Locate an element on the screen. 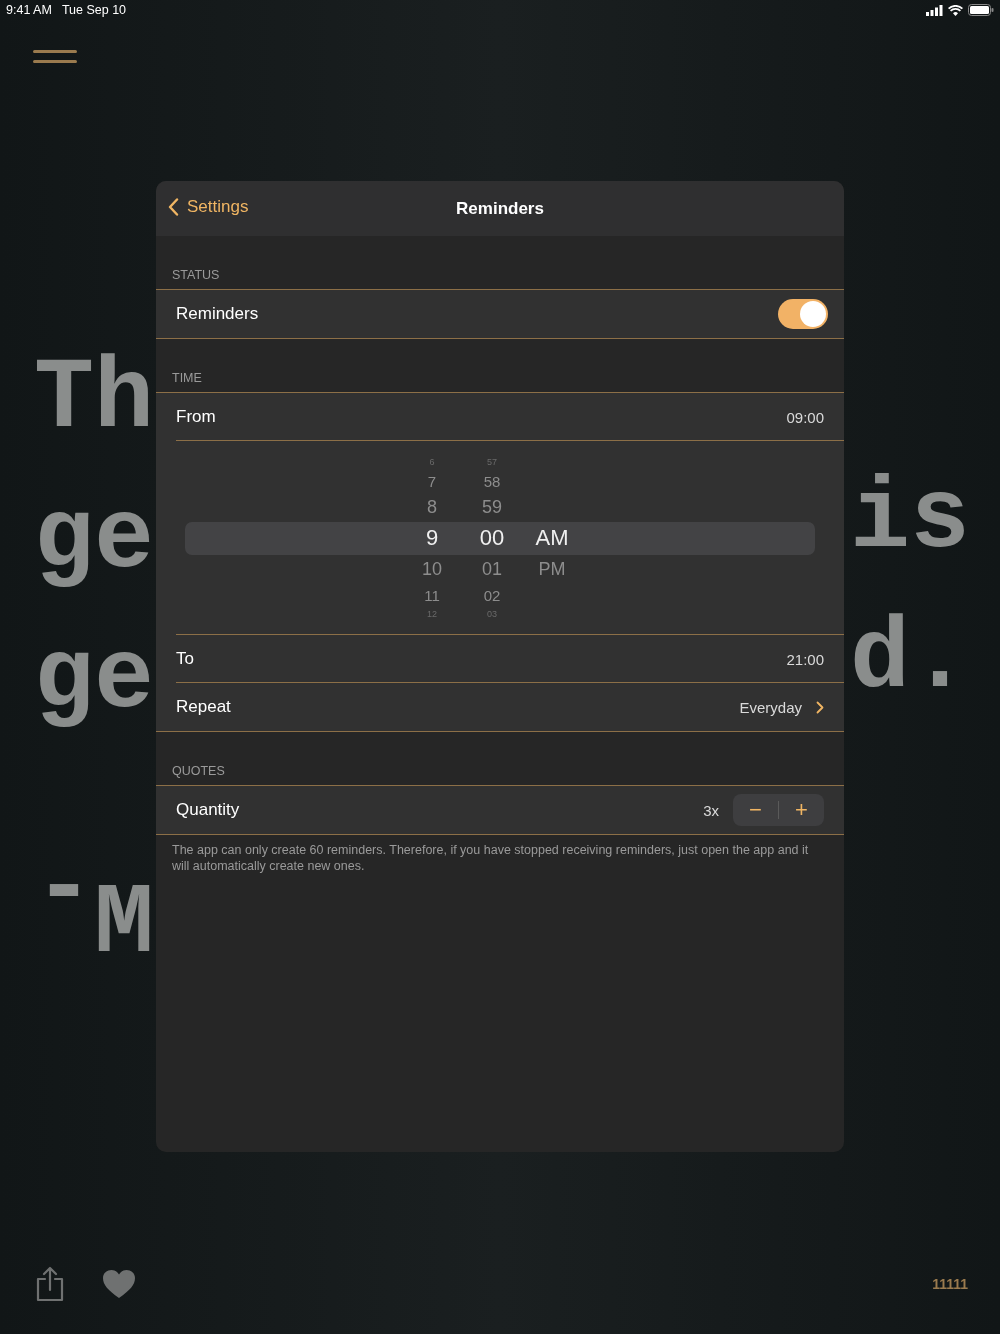  quote-counter: 11111 is located at coordinates (950, 1284).